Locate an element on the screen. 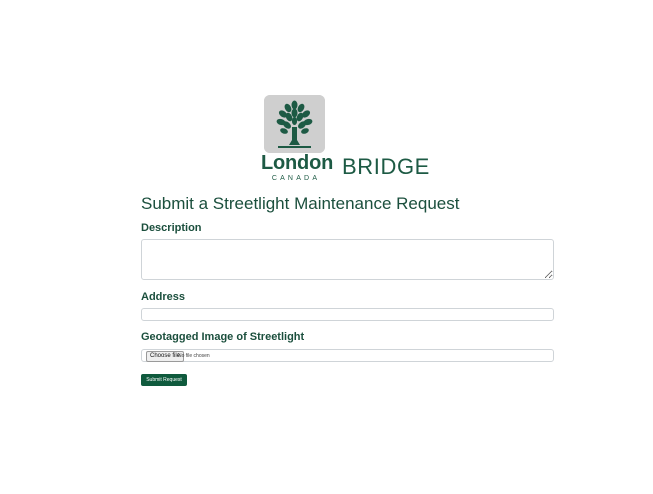 Image resolution: width=653 pixels, height=494 pixels. file-status: No file chosen is located at coordinates (194, 356).